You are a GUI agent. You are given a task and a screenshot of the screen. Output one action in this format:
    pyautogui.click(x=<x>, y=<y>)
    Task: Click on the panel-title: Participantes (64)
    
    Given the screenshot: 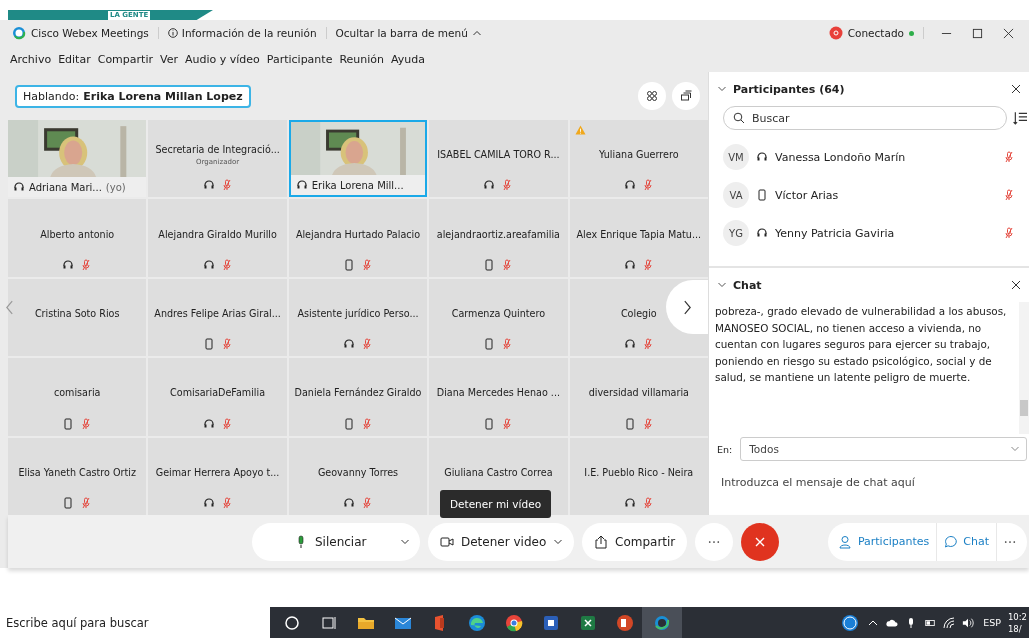 What is the action you would take?
    pyautogui.click(x=789, y=89)
    